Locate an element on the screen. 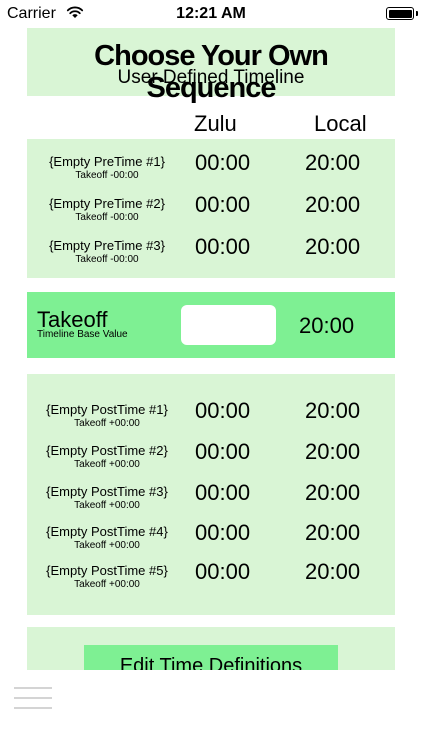 The height and width of the screenshot is (750, 422). posttime-name: {Empty PostTime #2} is located at coordinates (107, 450).